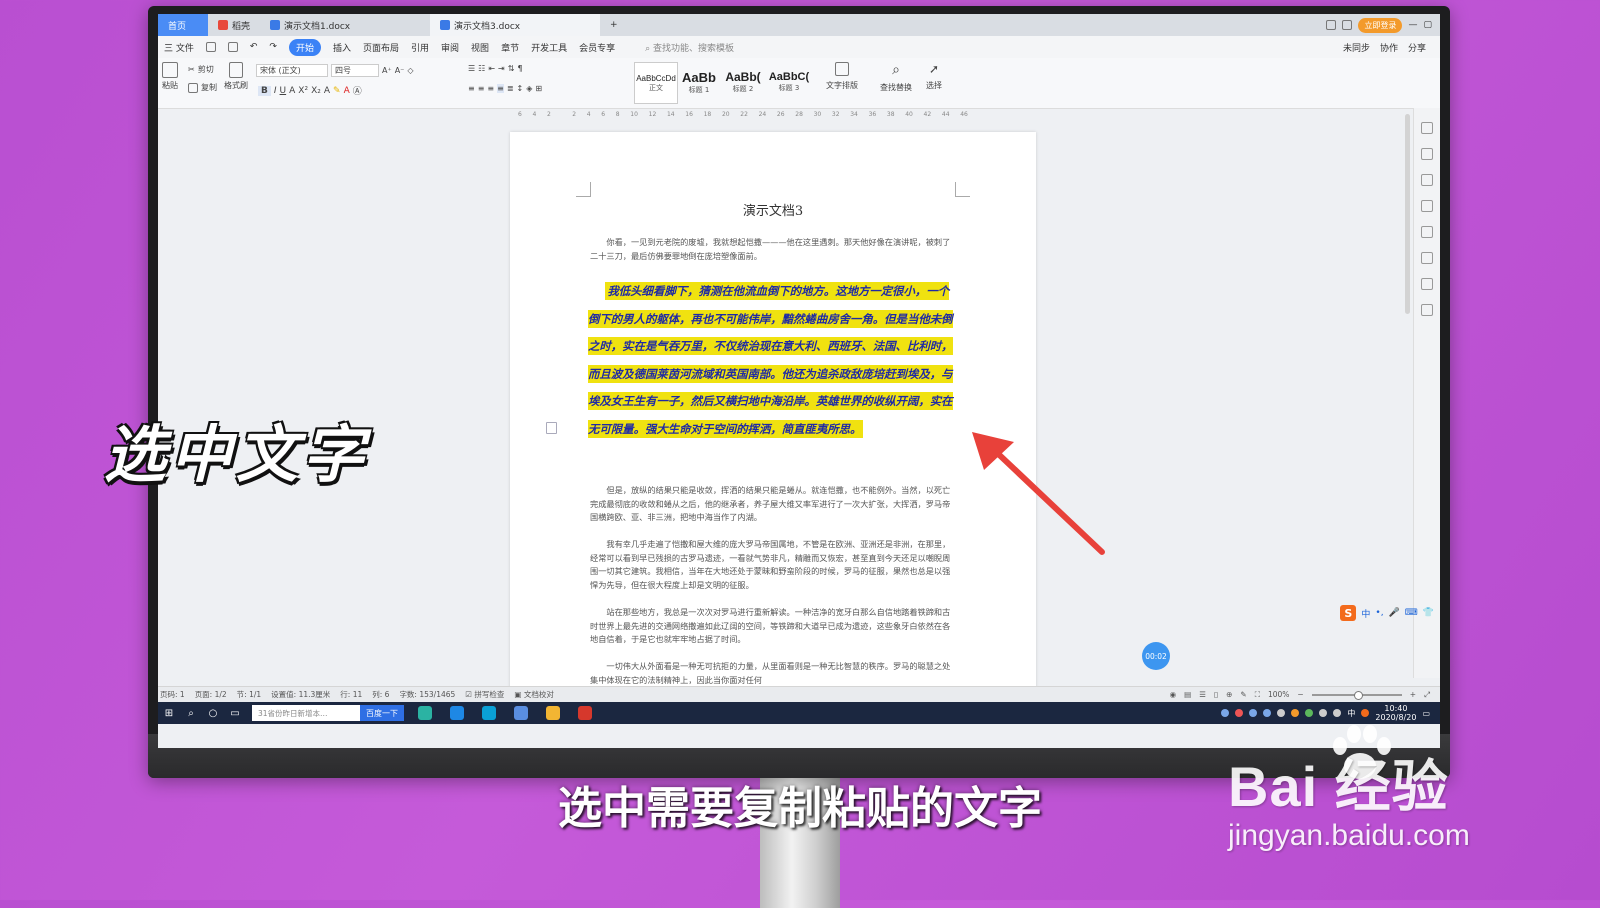 The height and width of the screenshot is (908, 1600). What do you see at coordinates (292, 70) in the screenshot?
I see `font-name-select: 宋体 (正文)` at bounding box center [292, 70].